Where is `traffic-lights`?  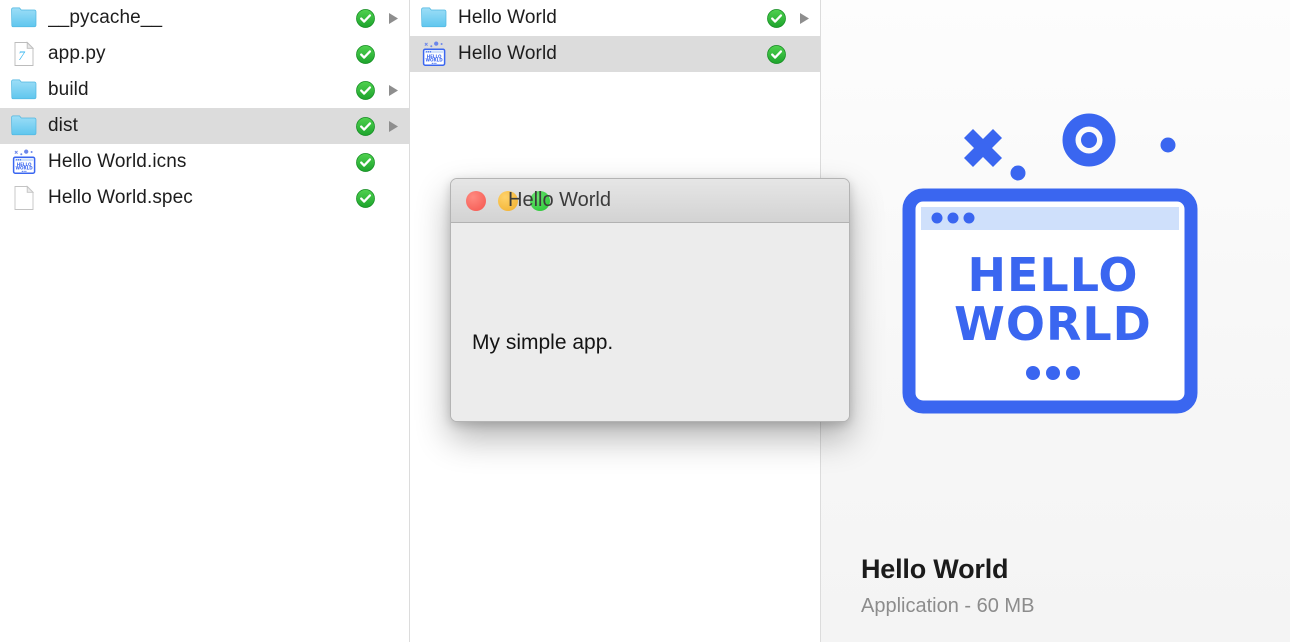 traffic-lights is located at coordinates (508, 200).